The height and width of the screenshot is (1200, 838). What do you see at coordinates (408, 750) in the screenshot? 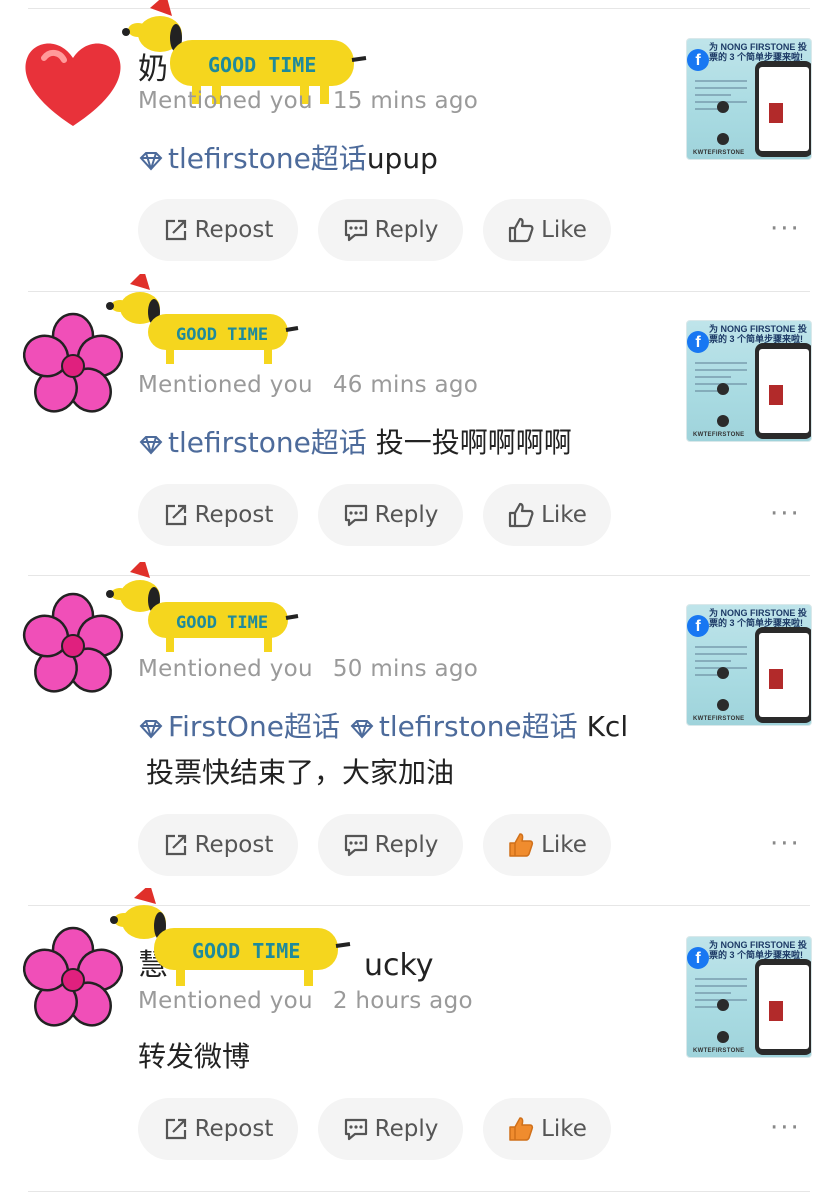
I see `post-text: FirstOne超话 tlefirstone超话 Kcl 投票快结束了，大家加油` at bounding box center [408, 750].